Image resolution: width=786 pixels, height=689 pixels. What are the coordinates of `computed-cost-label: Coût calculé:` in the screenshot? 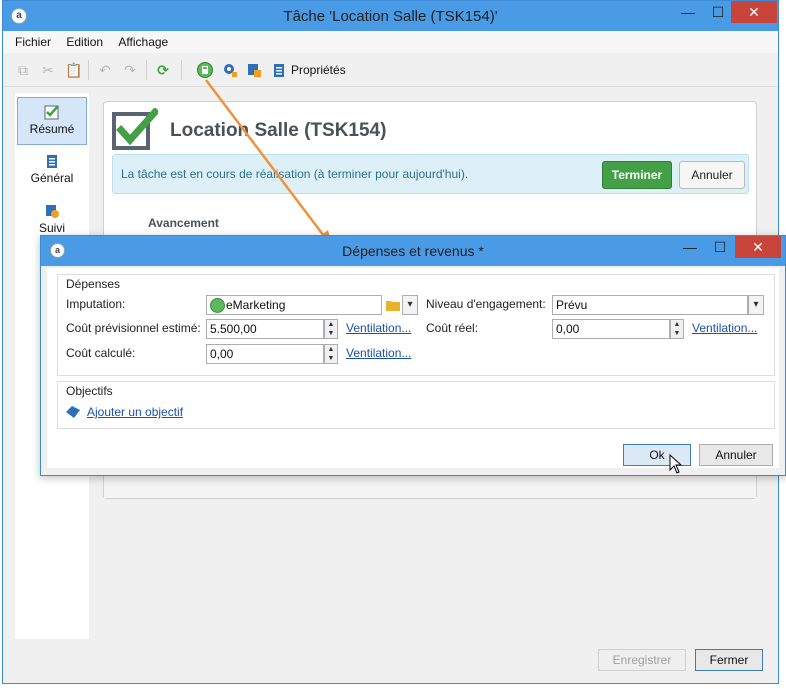 It's located at (101, 353).